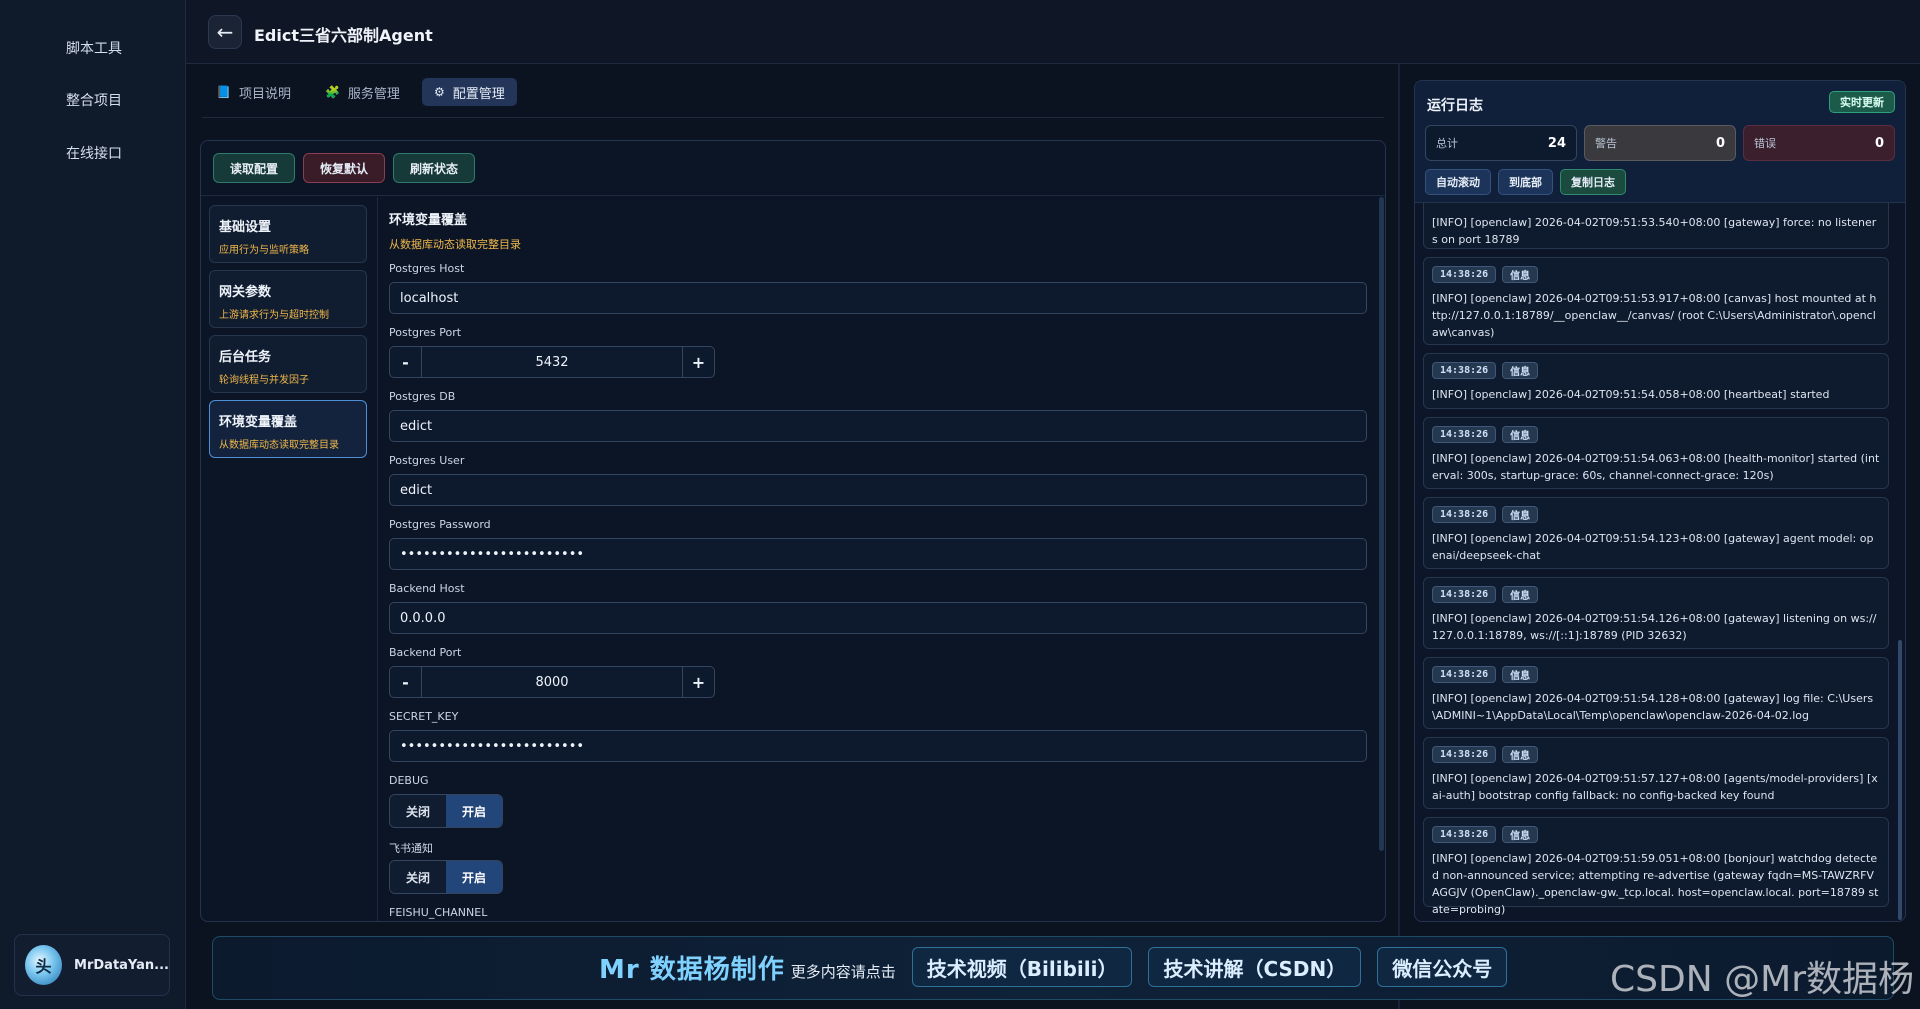 Image resolution: width=1920 pixels, height=1009 pixels. I want to click on arrow-left-icon: ←, so click(225, 32).